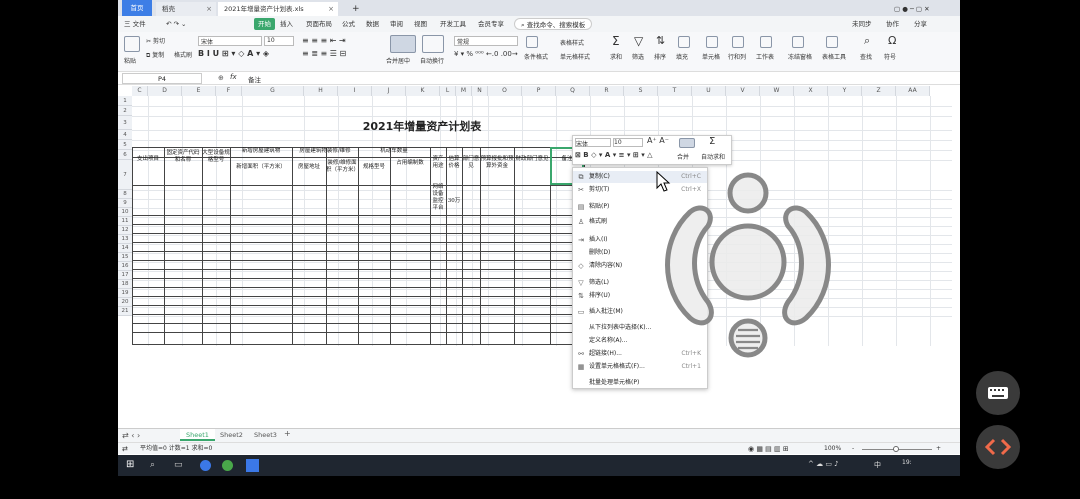 The height and width of the screenshot is (499, 1080). What do you see at coordinates (663, 181) in the screenshot?
I see `mouse-cursor-icon` at bounding box center [663, 181].